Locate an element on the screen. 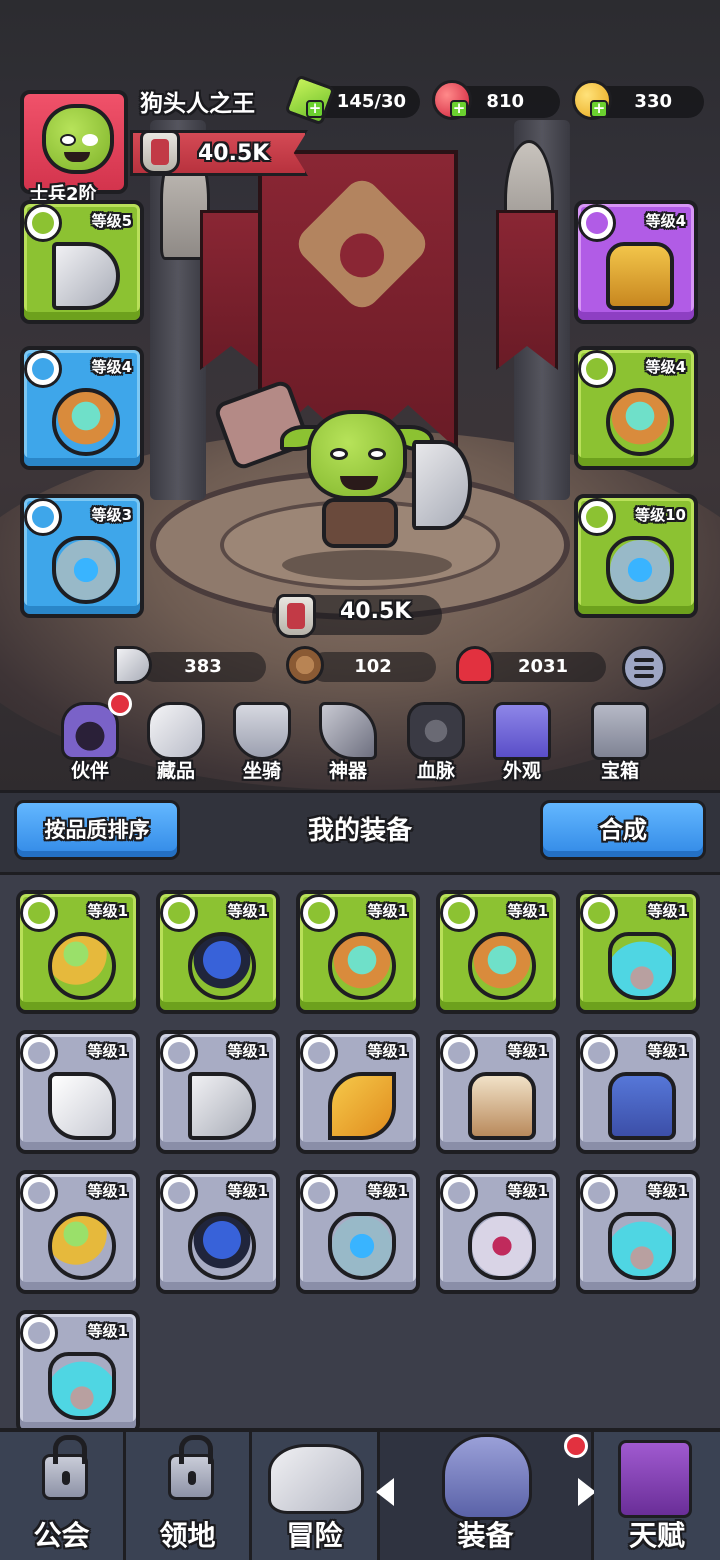 The height and width of the screenshot is (1560, 720). nav-label: 装备 is located at coordinates (485, 1535).